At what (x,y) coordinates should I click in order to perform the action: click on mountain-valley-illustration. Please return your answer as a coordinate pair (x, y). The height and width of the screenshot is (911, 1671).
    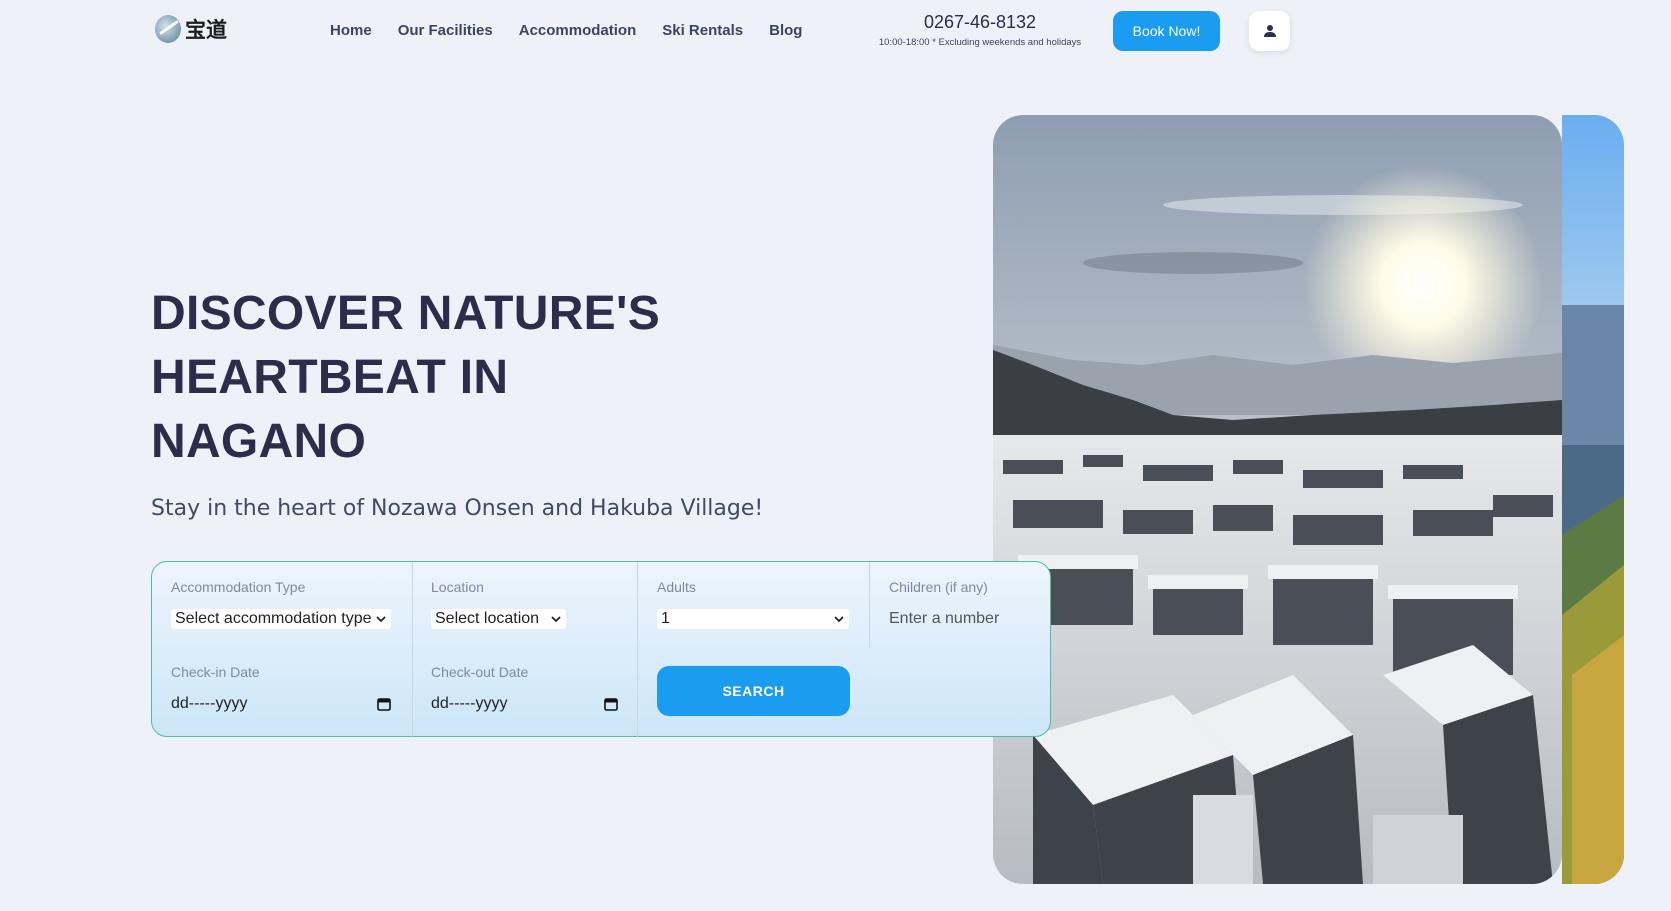
    Looking at the image, I should click on (1593, 499).